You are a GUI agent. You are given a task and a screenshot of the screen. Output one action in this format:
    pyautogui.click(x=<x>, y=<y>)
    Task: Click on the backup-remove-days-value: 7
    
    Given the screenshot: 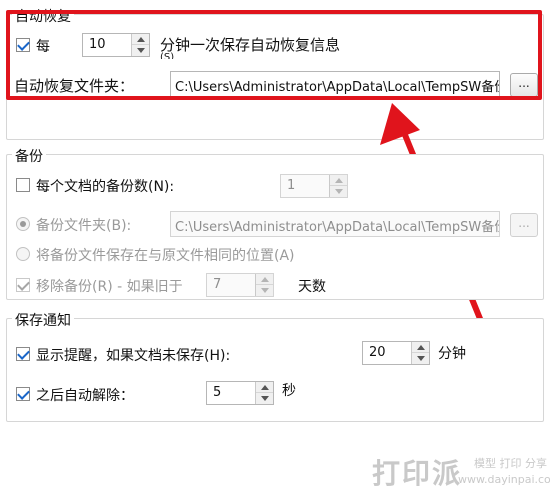 What is the action you would take?
    pyautogui.click(x=217, y=284)
    